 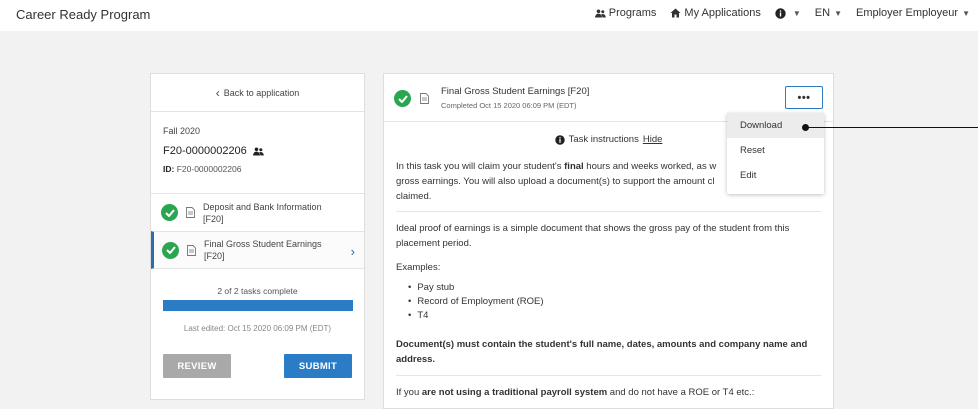 What do you see at coordinates (257, 328) in the screenshot?
I see `last-edited: Last edited: Oct 15 2020 06:09 PM (EDT)` at bounding box center [257, 328].